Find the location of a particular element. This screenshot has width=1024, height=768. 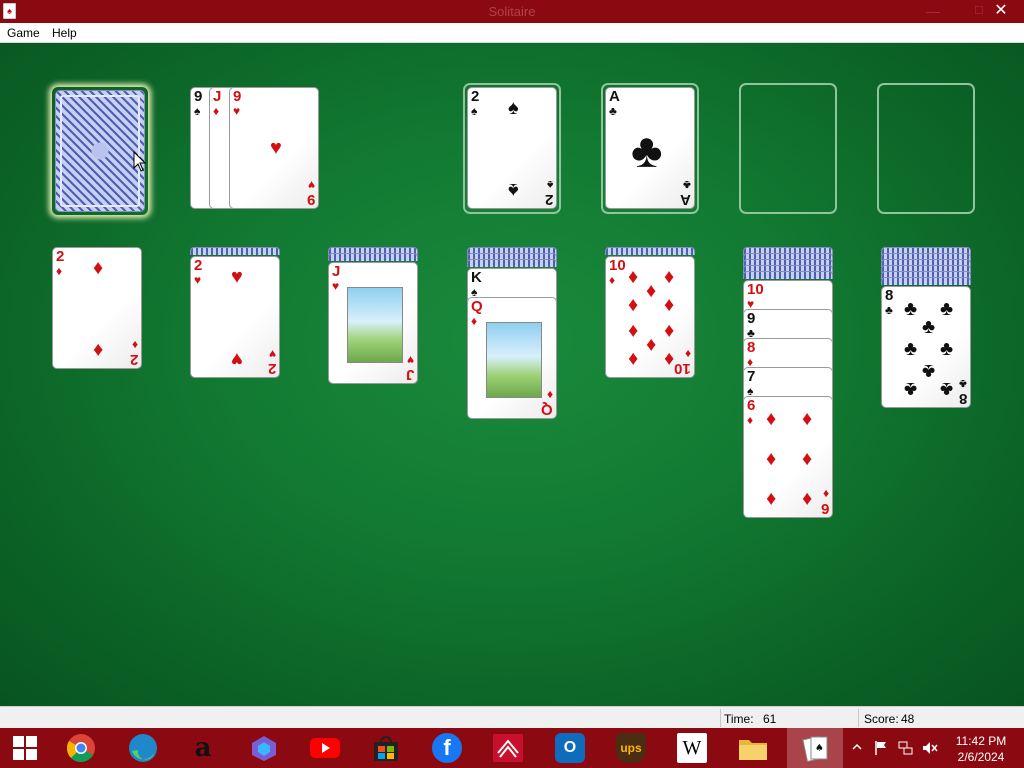

time-value: 61 is located at coordinates (770, 719).